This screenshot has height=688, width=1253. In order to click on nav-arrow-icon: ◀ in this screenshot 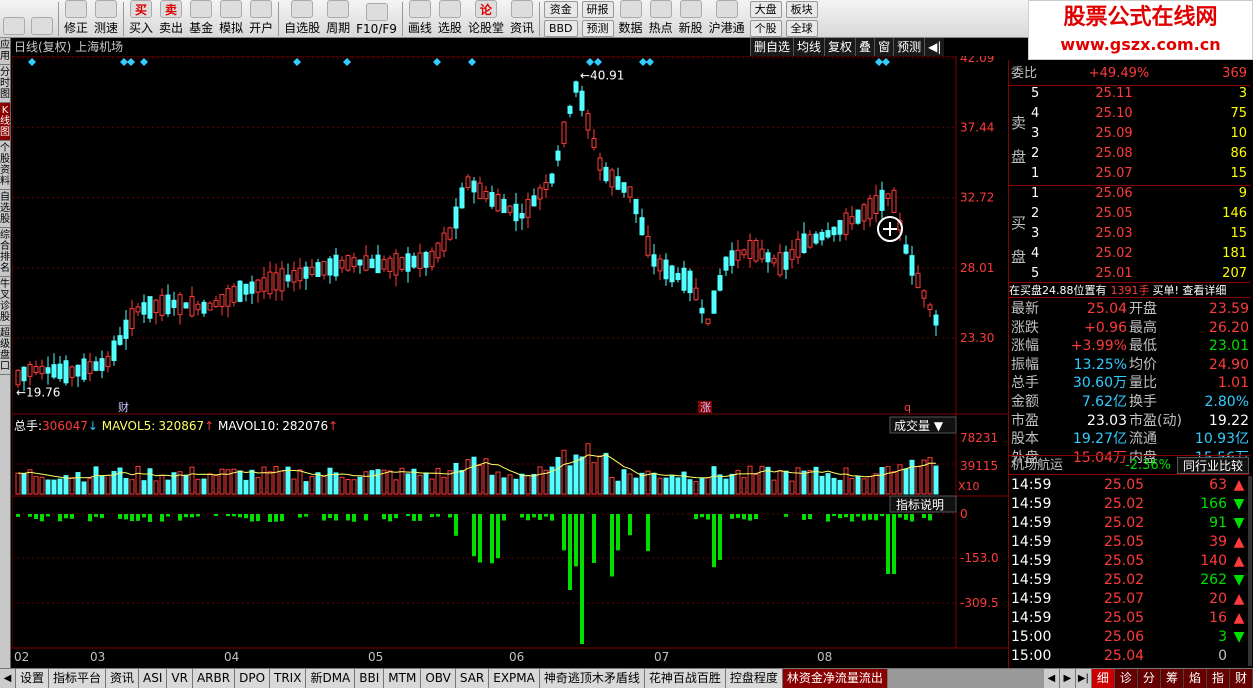, I will do `click(1051, 678)`.